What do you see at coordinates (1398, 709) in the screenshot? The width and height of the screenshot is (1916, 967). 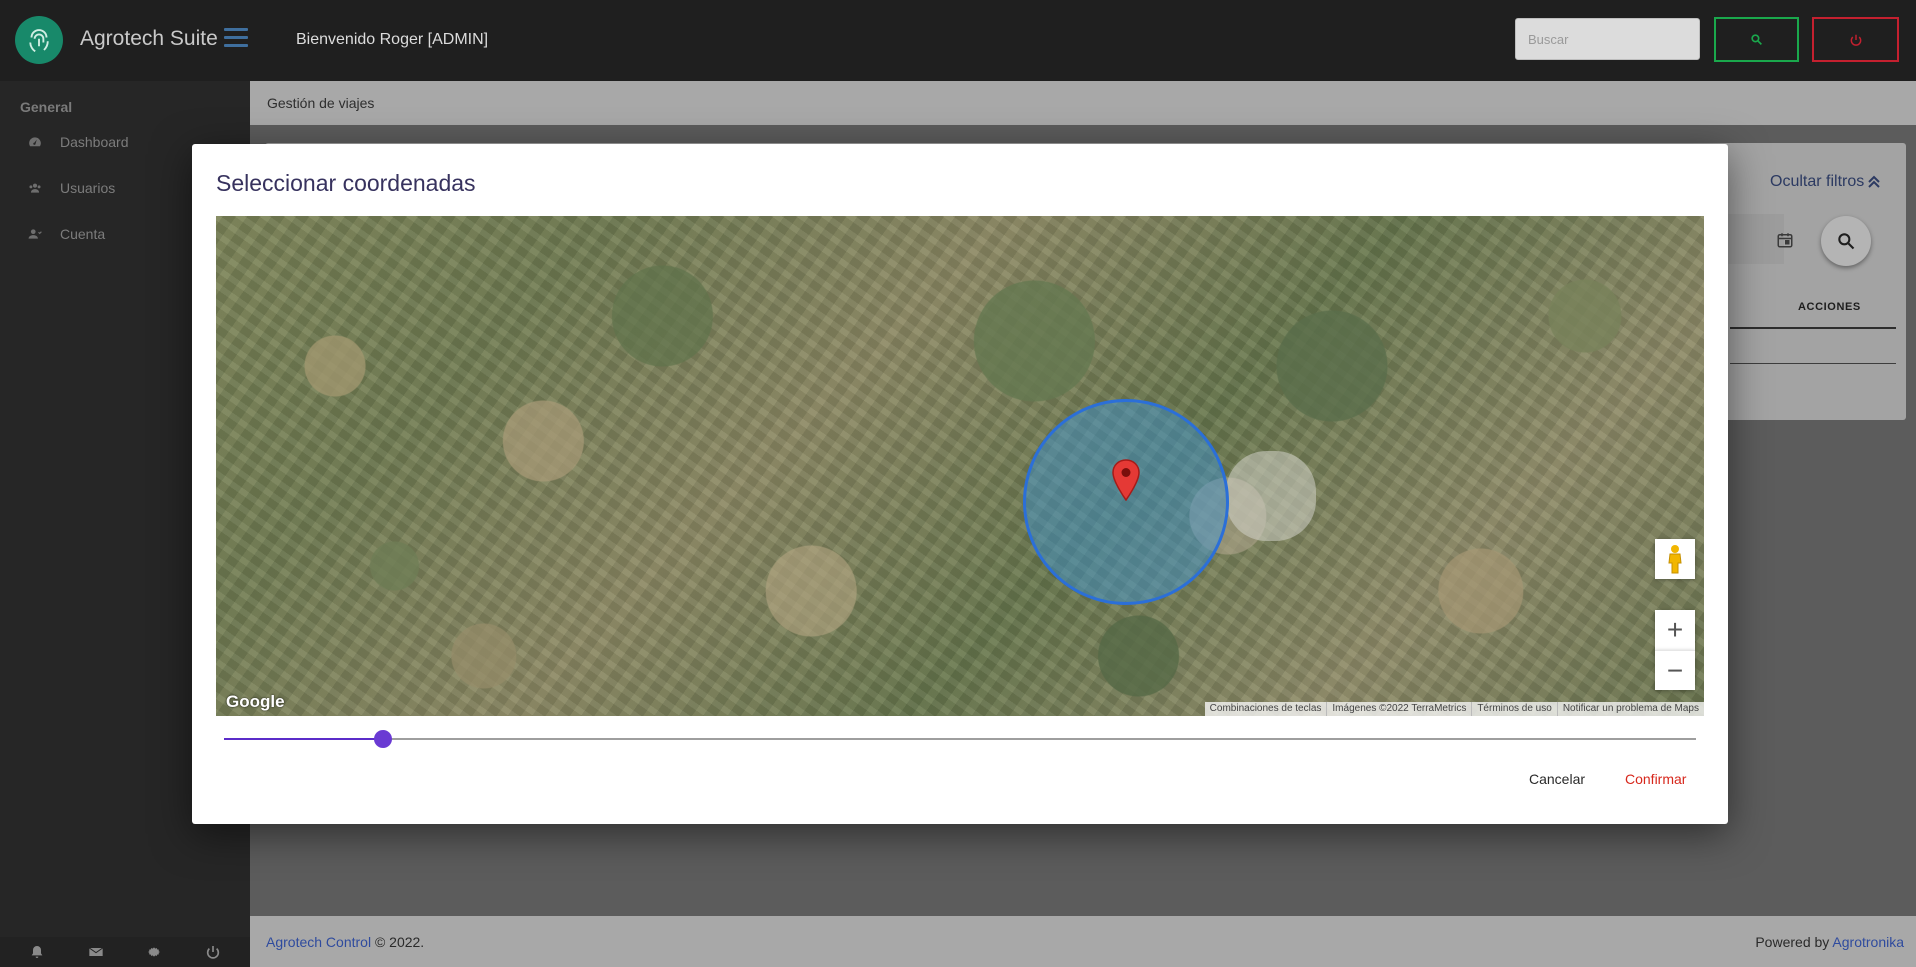 I see `imagery-credit: Imágenes ©2022 TerraMetrics` at bounding box center [1398, 709].